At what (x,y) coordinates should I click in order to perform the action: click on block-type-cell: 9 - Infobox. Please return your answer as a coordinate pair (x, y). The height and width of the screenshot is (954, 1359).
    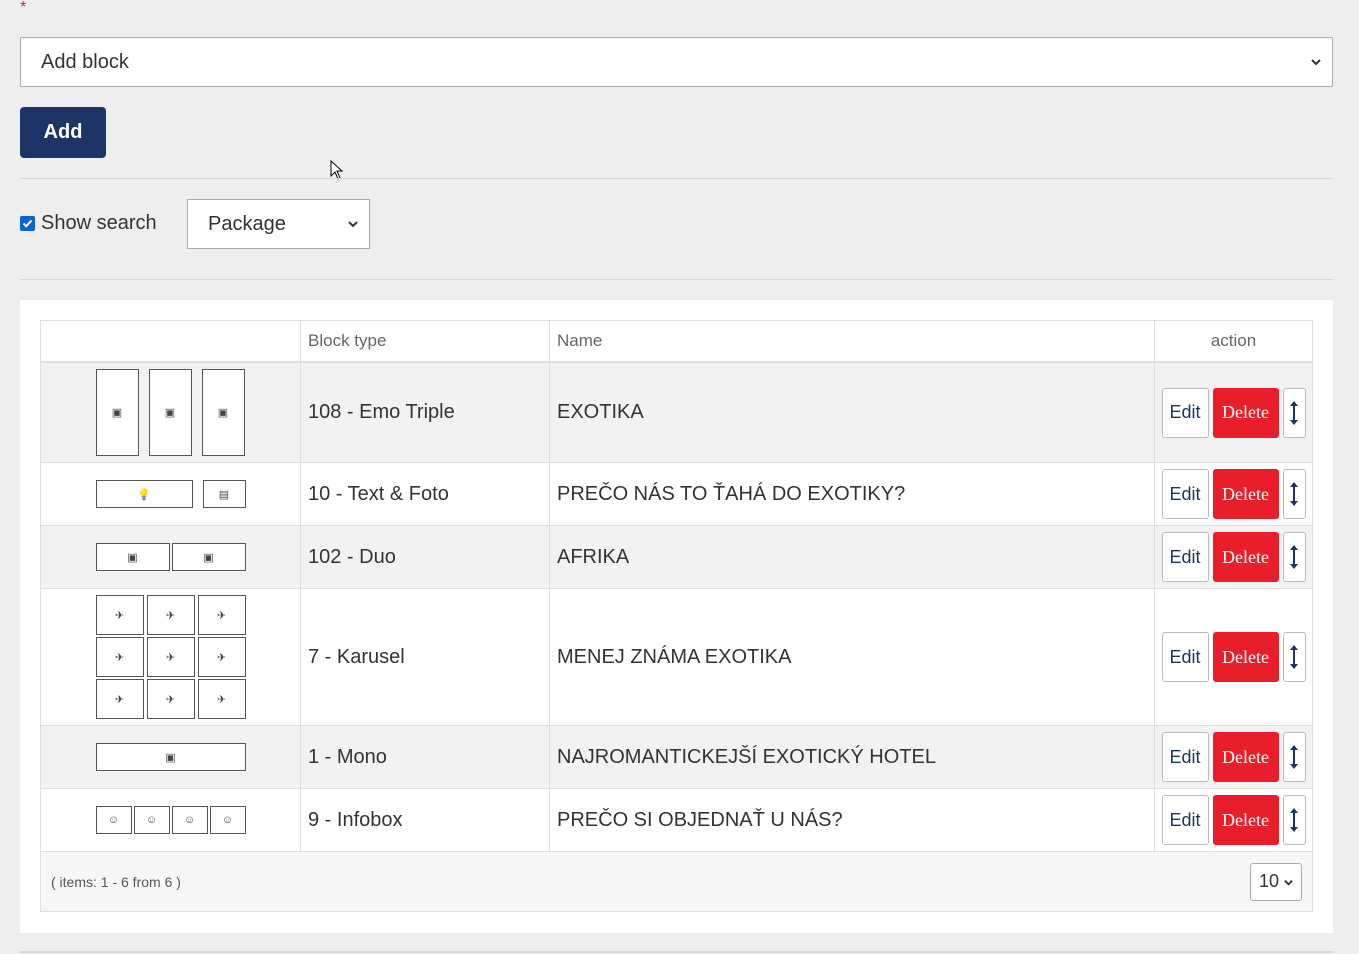
    Looking at the image, I should click on (425, 820).